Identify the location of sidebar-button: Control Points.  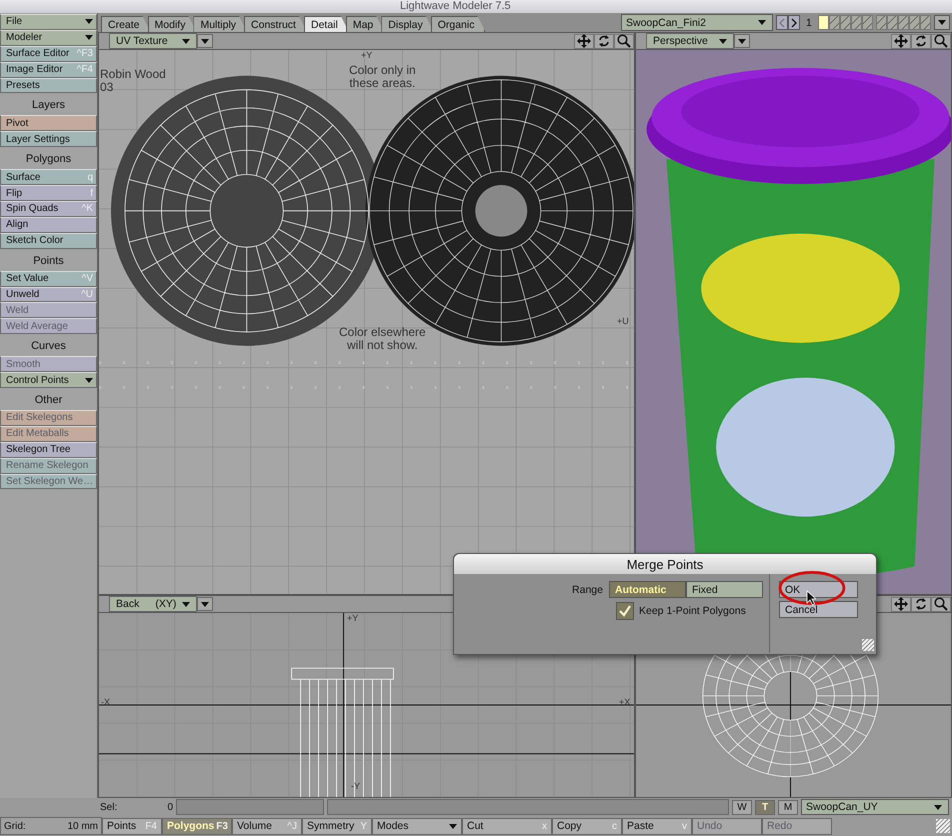
(48, 380).